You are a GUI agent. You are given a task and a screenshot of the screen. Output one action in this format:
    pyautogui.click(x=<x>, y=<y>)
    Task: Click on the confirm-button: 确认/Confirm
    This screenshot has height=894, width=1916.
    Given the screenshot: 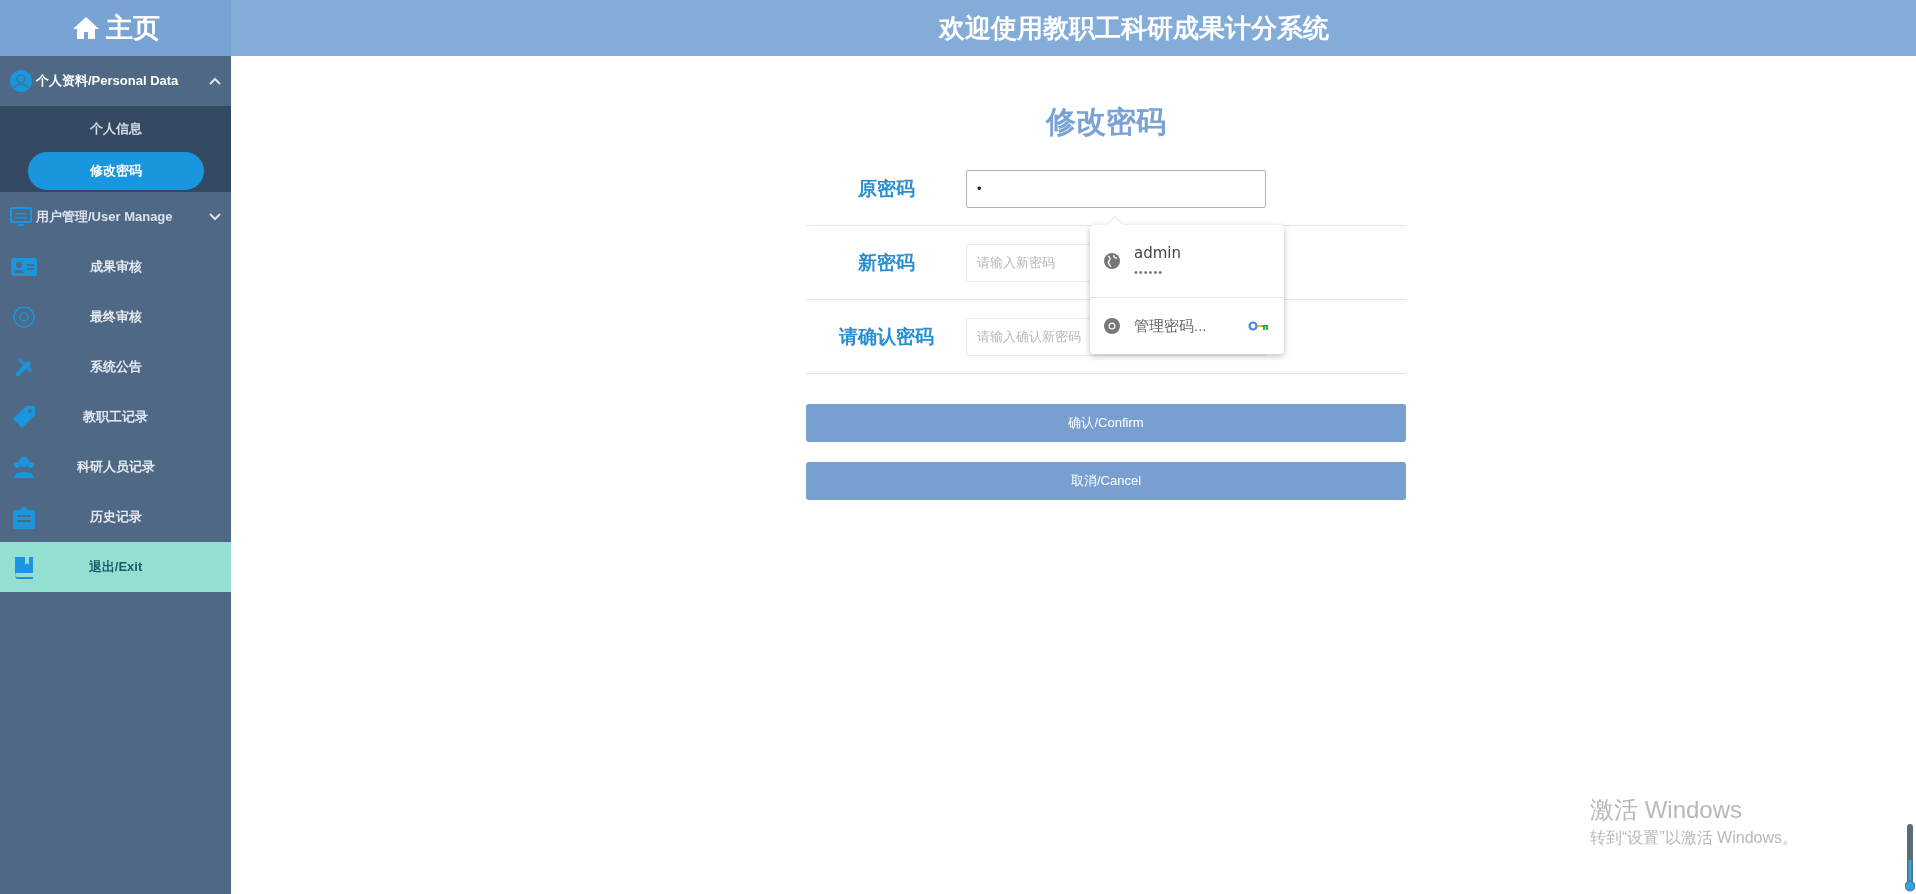 What is the action you would take?
    pyautogui.click(x=1106, y=423)
    